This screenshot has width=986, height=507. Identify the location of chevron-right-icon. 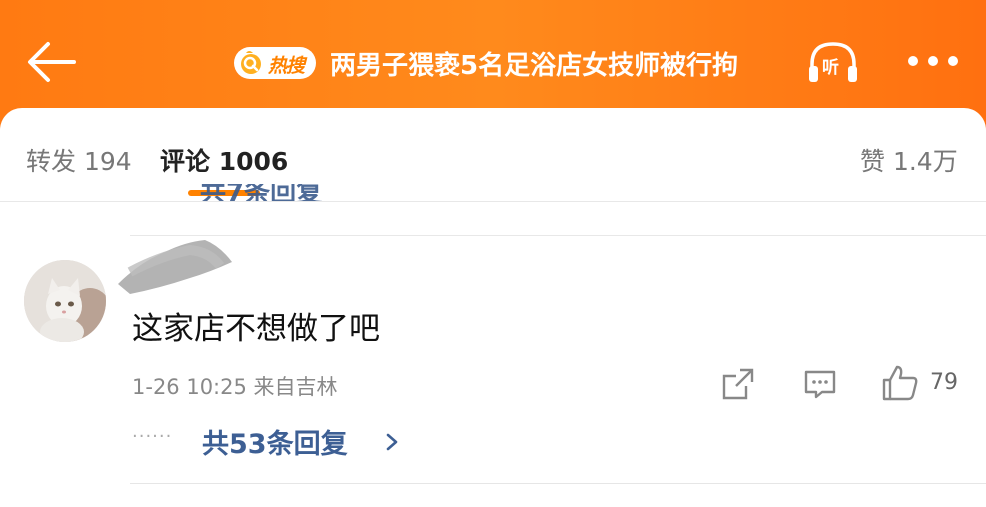
(392, 442).